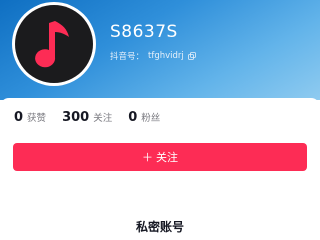 The image size is (320, 240). I want to click on douyin-id: 抖音号： tfghvidrj, so click(153, 56).